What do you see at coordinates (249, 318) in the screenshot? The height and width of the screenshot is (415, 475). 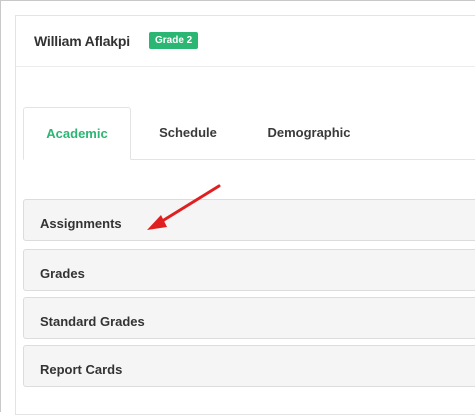 I see `section-standard-grades: Standard Grades` at bounding box center [249, 318].